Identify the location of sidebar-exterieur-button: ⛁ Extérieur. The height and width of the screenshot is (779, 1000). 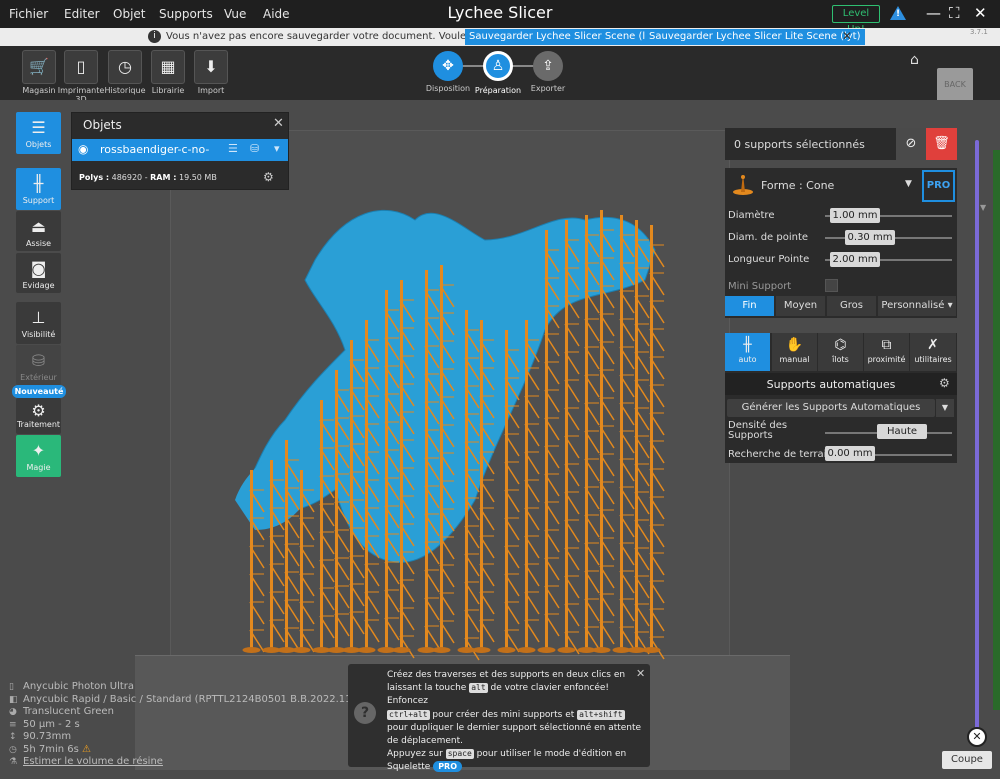
(38, 365).